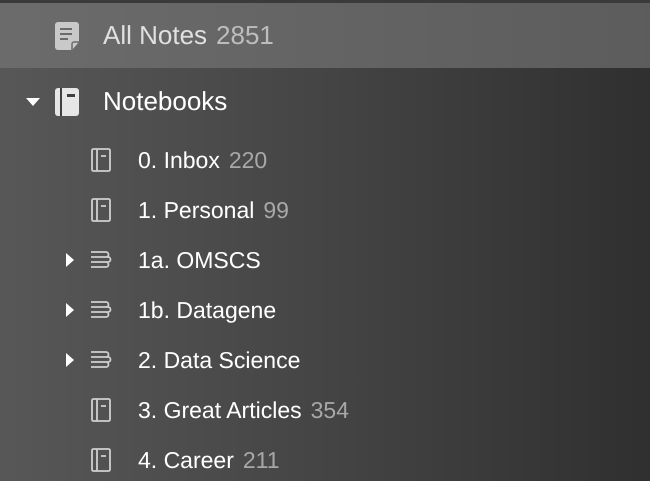  I want to click on notebook-item: 4. Career 211, so click(325, 458).